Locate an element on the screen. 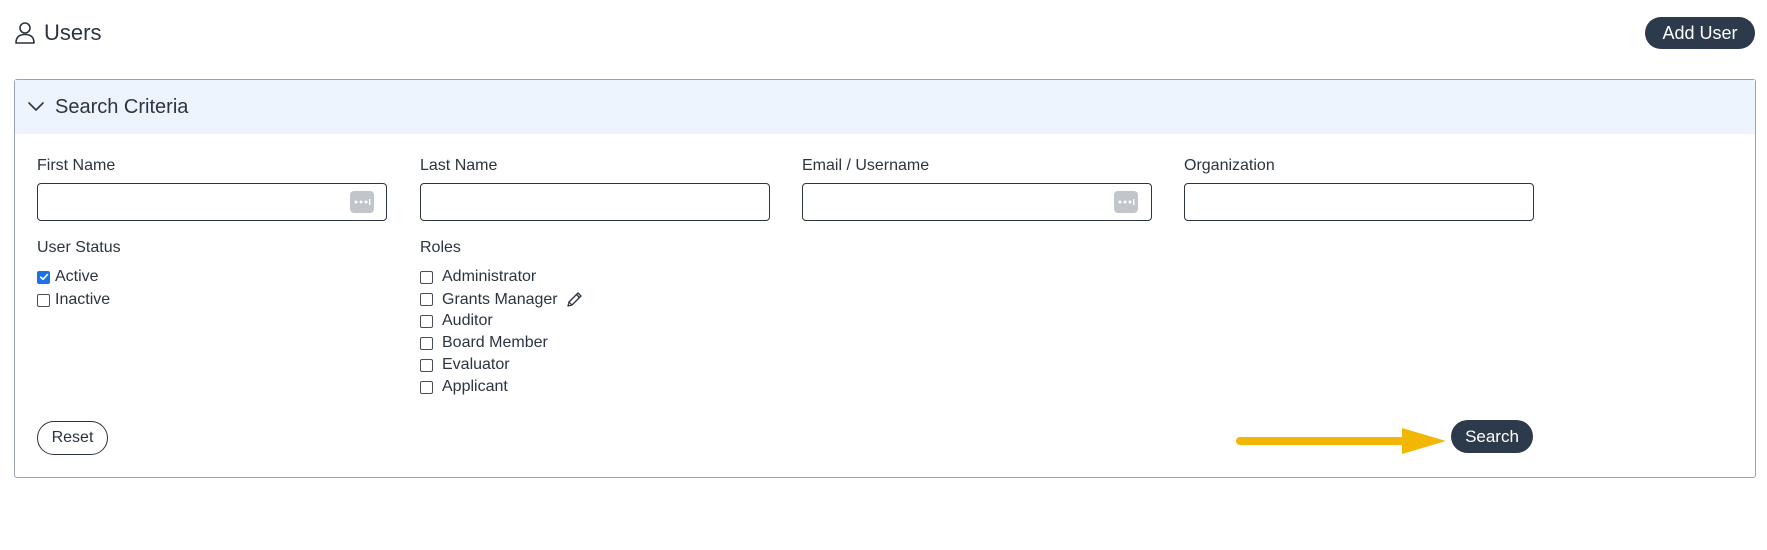  role-label: Administrator is located at coordinates (489, 276).